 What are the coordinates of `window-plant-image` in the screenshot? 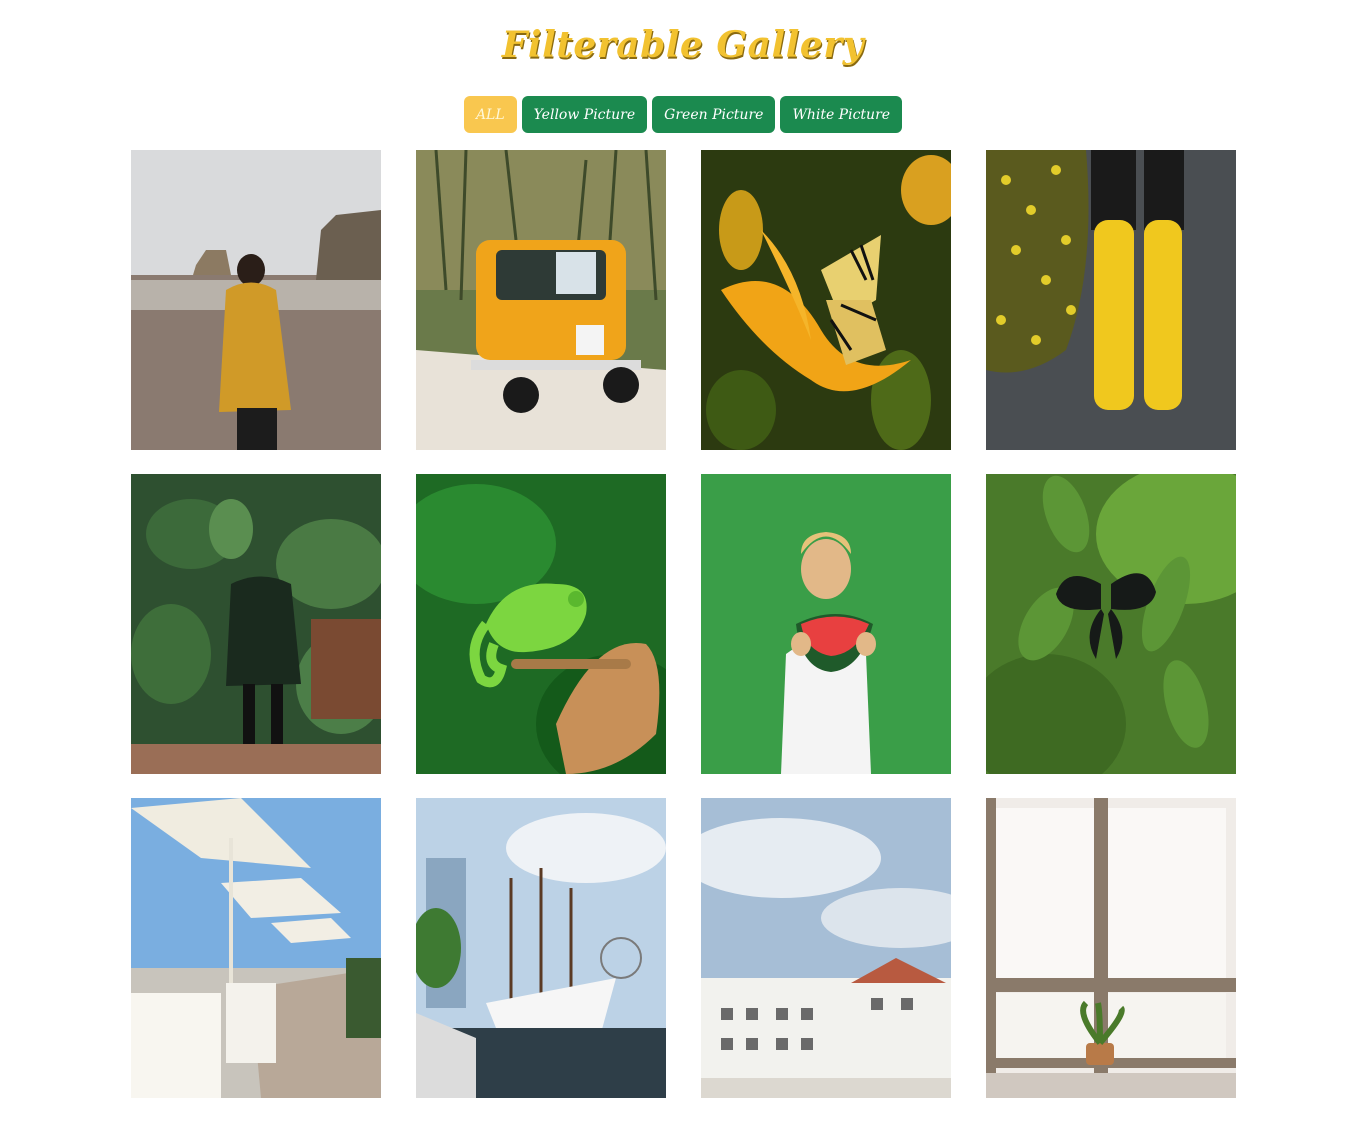 It's located at (1111, 948).